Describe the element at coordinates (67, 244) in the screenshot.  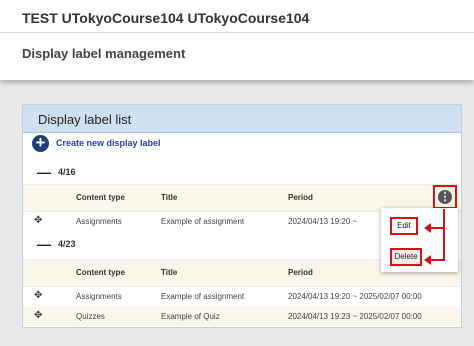
I see `group-date: 4/23` at that location.